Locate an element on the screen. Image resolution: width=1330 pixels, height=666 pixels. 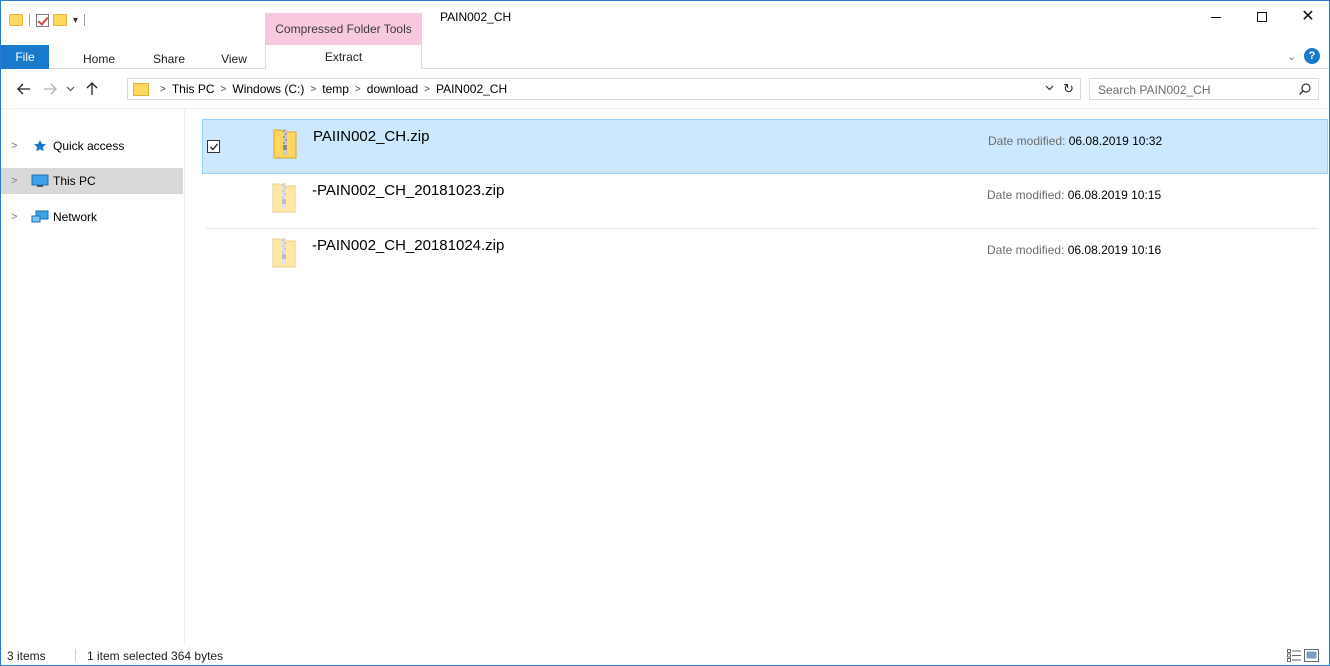
computer-icon is located at coordinates (40, 181).